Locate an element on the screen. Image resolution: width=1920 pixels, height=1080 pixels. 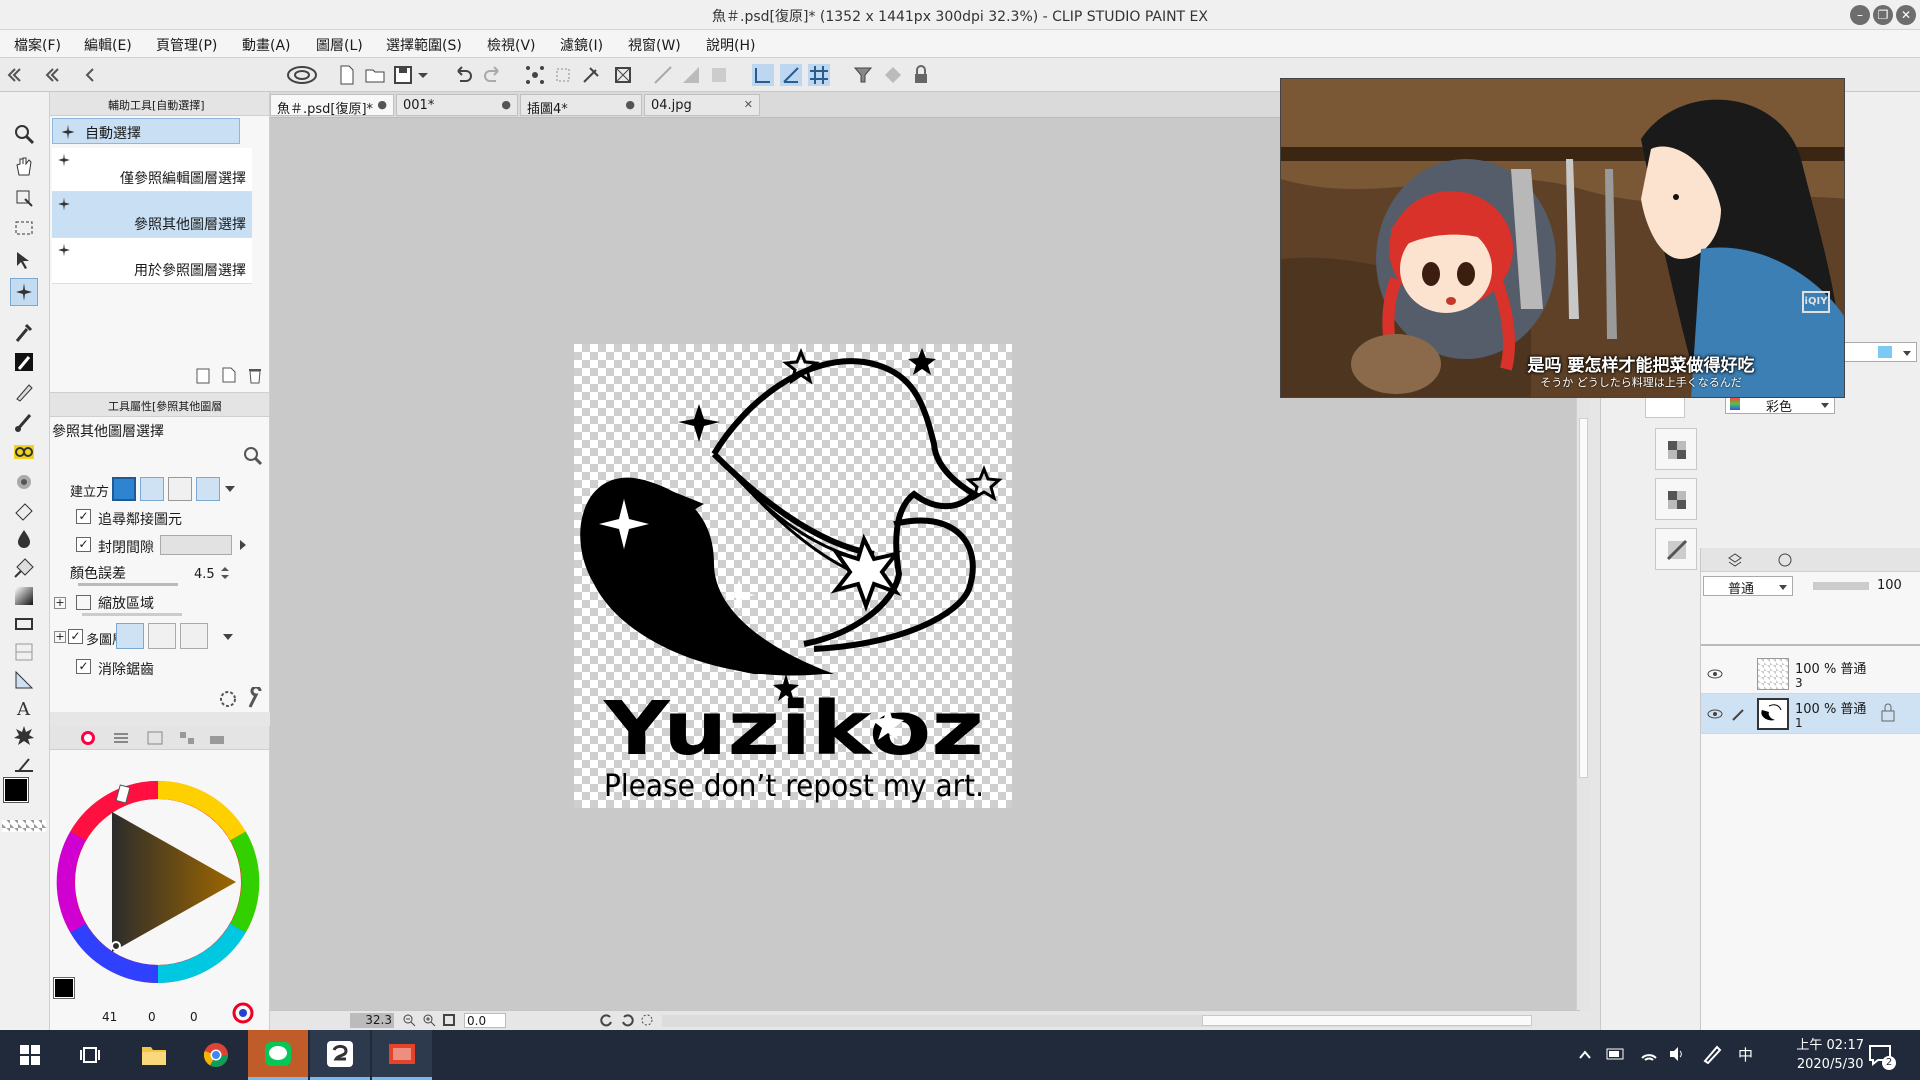
minimize-button: – is located at coordinates (1860, 15).